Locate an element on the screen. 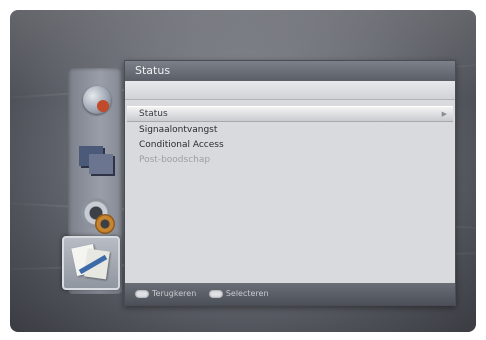  back-button-icon is located at coordinates (142, 293).